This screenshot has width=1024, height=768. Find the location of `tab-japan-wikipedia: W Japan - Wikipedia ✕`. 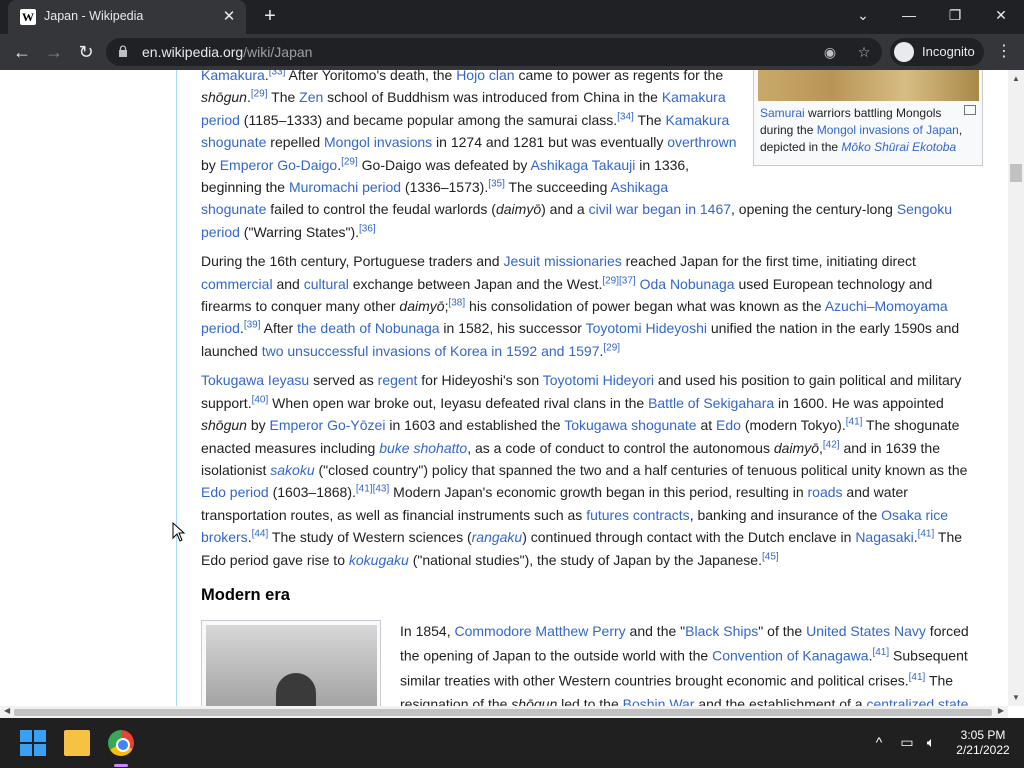

tab-japan-wikipedia: W Japan - Wikipedia ✕ is located at coordinates (127, 17).